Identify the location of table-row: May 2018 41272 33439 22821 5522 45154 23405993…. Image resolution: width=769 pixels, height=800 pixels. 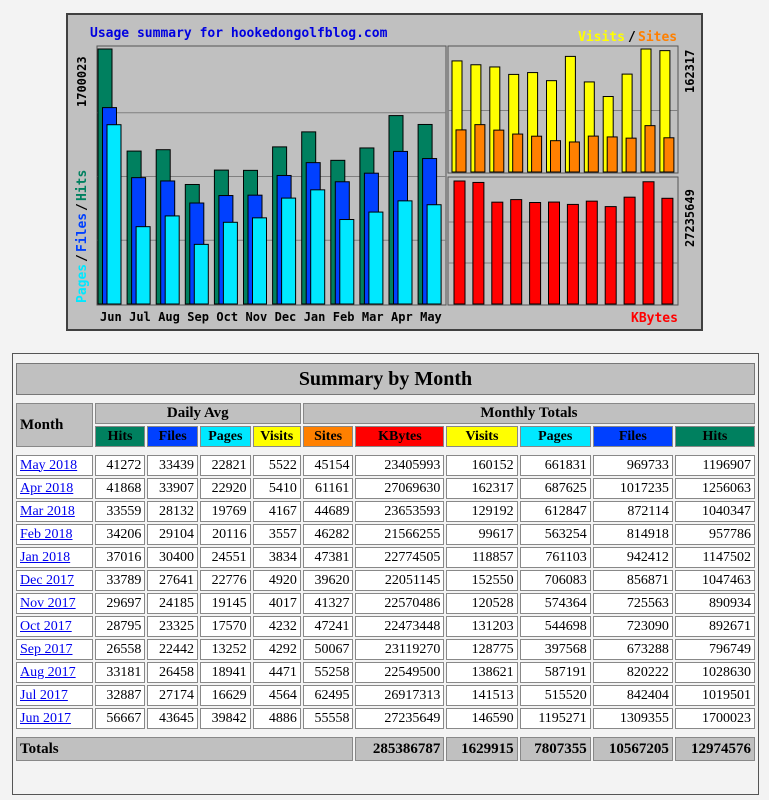
(385, 465).